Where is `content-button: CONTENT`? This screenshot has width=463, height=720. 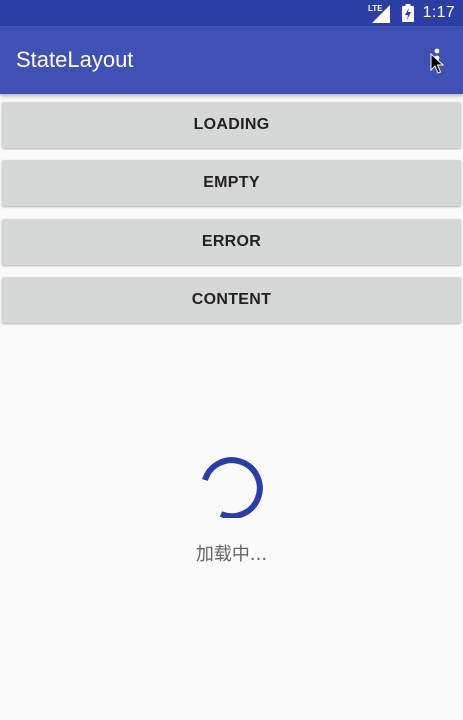
content-button: CONTENT is located at coordinates (231, 300).